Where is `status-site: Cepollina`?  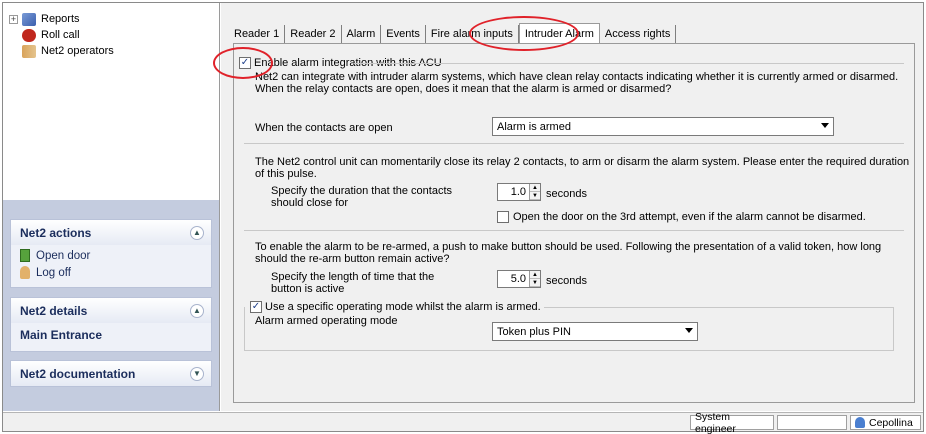 status-site: Cepollina is located at coordinates (885, 422).